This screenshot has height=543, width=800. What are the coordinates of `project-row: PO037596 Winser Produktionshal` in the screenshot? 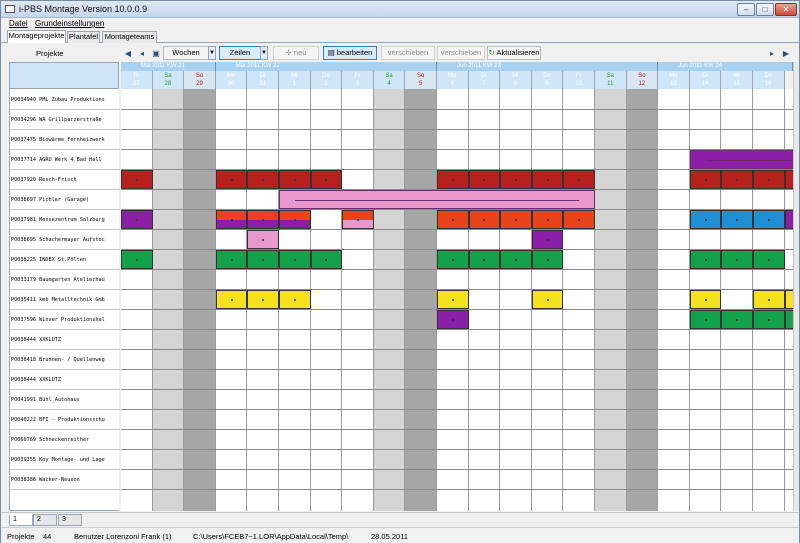 It's located at (65, 320).